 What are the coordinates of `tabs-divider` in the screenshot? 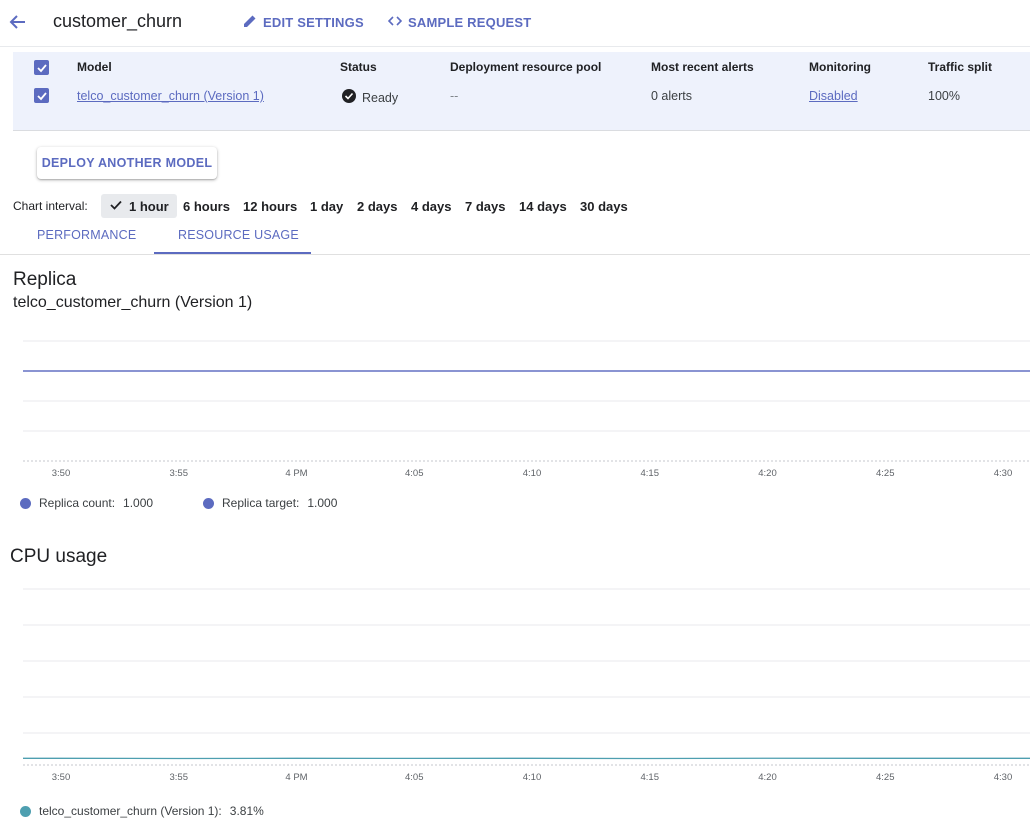 It's located at (515, 254).